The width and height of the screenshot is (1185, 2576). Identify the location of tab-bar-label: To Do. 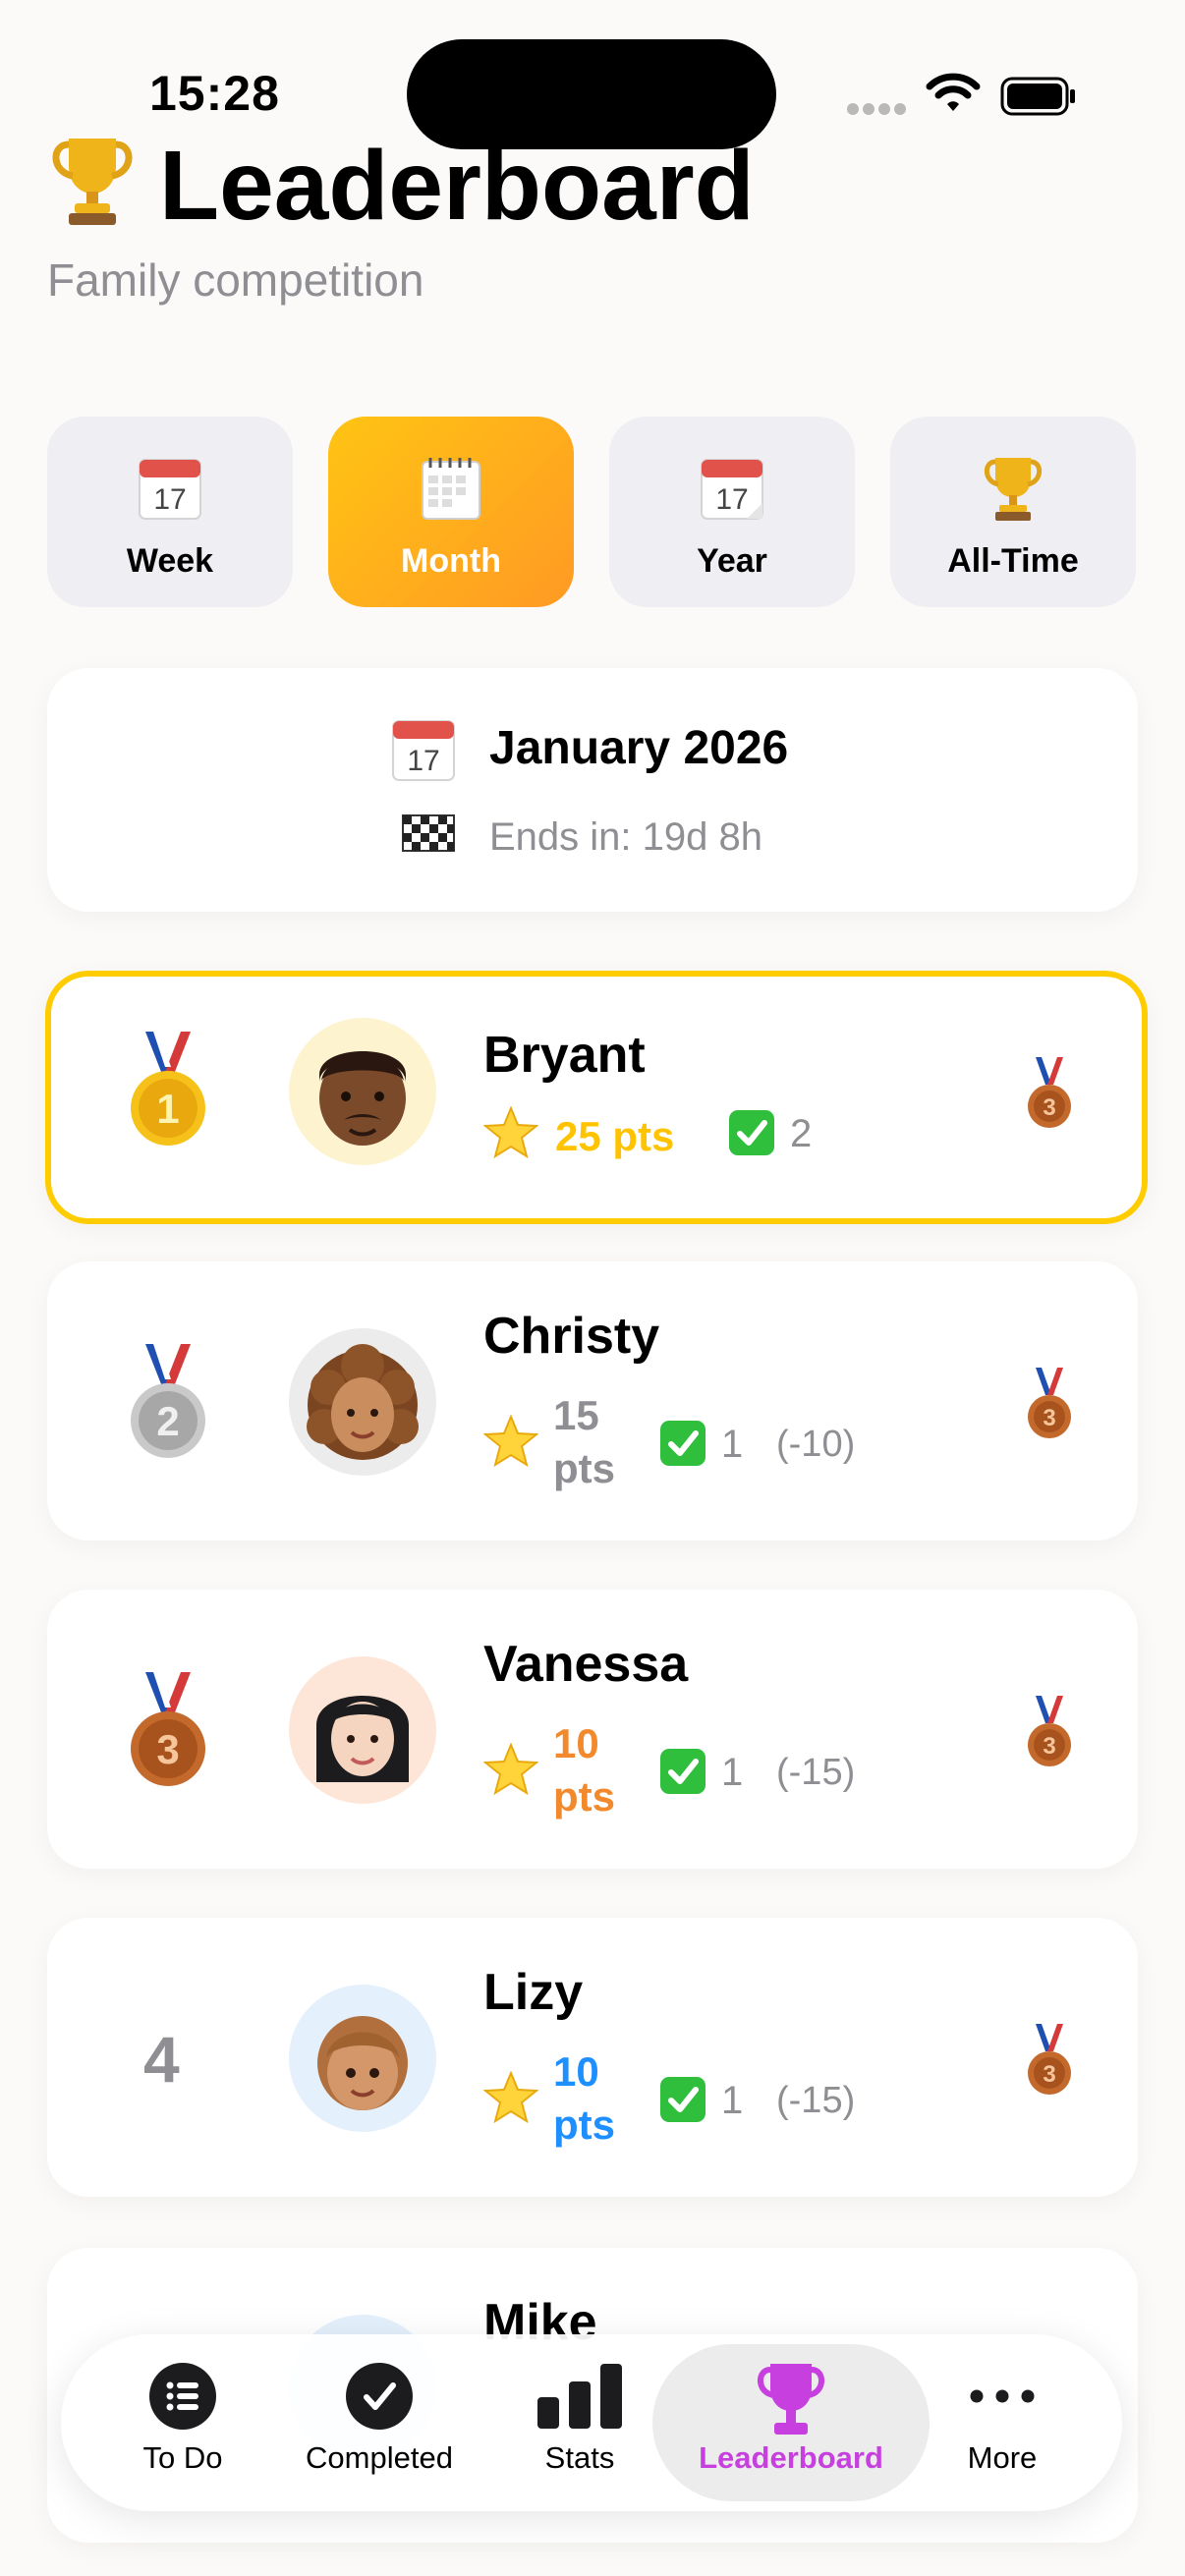
(183, 2457).